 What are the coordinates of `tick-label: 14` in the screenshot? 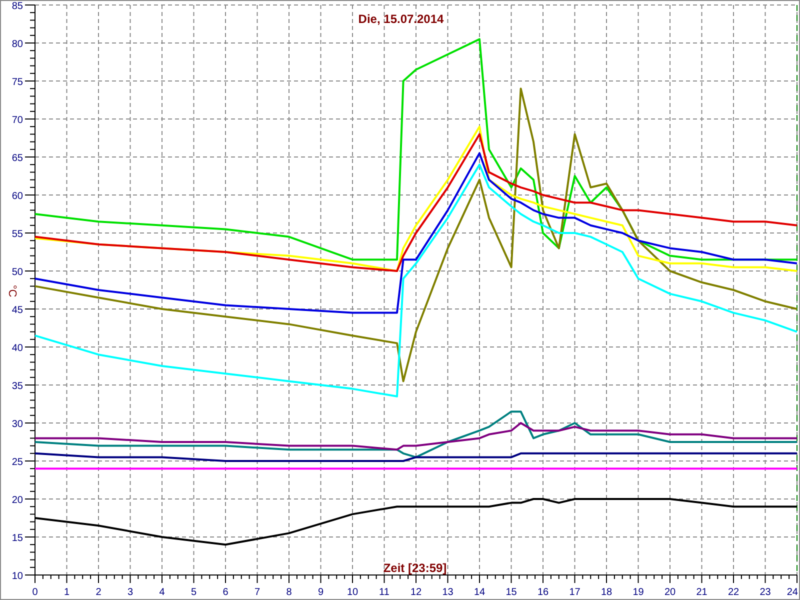 It's located at (480, 592).